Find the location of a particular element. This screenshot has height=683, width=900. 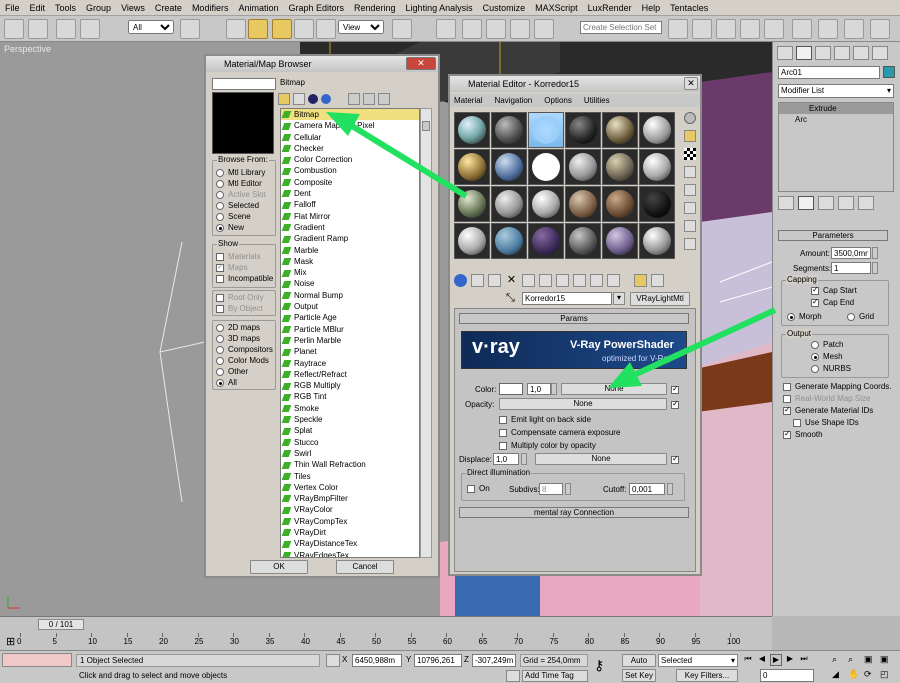

root-only-checkbox: Root Only is located at coordinates (240, 297).